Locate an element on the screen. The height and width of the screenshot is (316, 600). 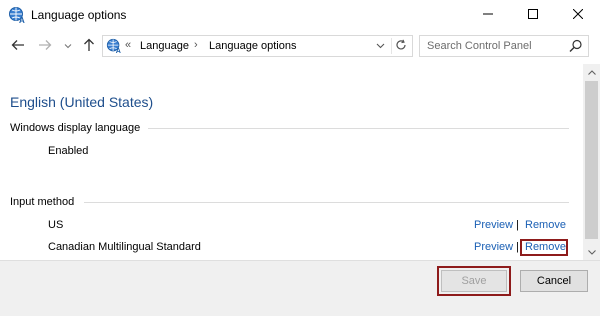
input-method-name: US is located at coordinates (56, 225).